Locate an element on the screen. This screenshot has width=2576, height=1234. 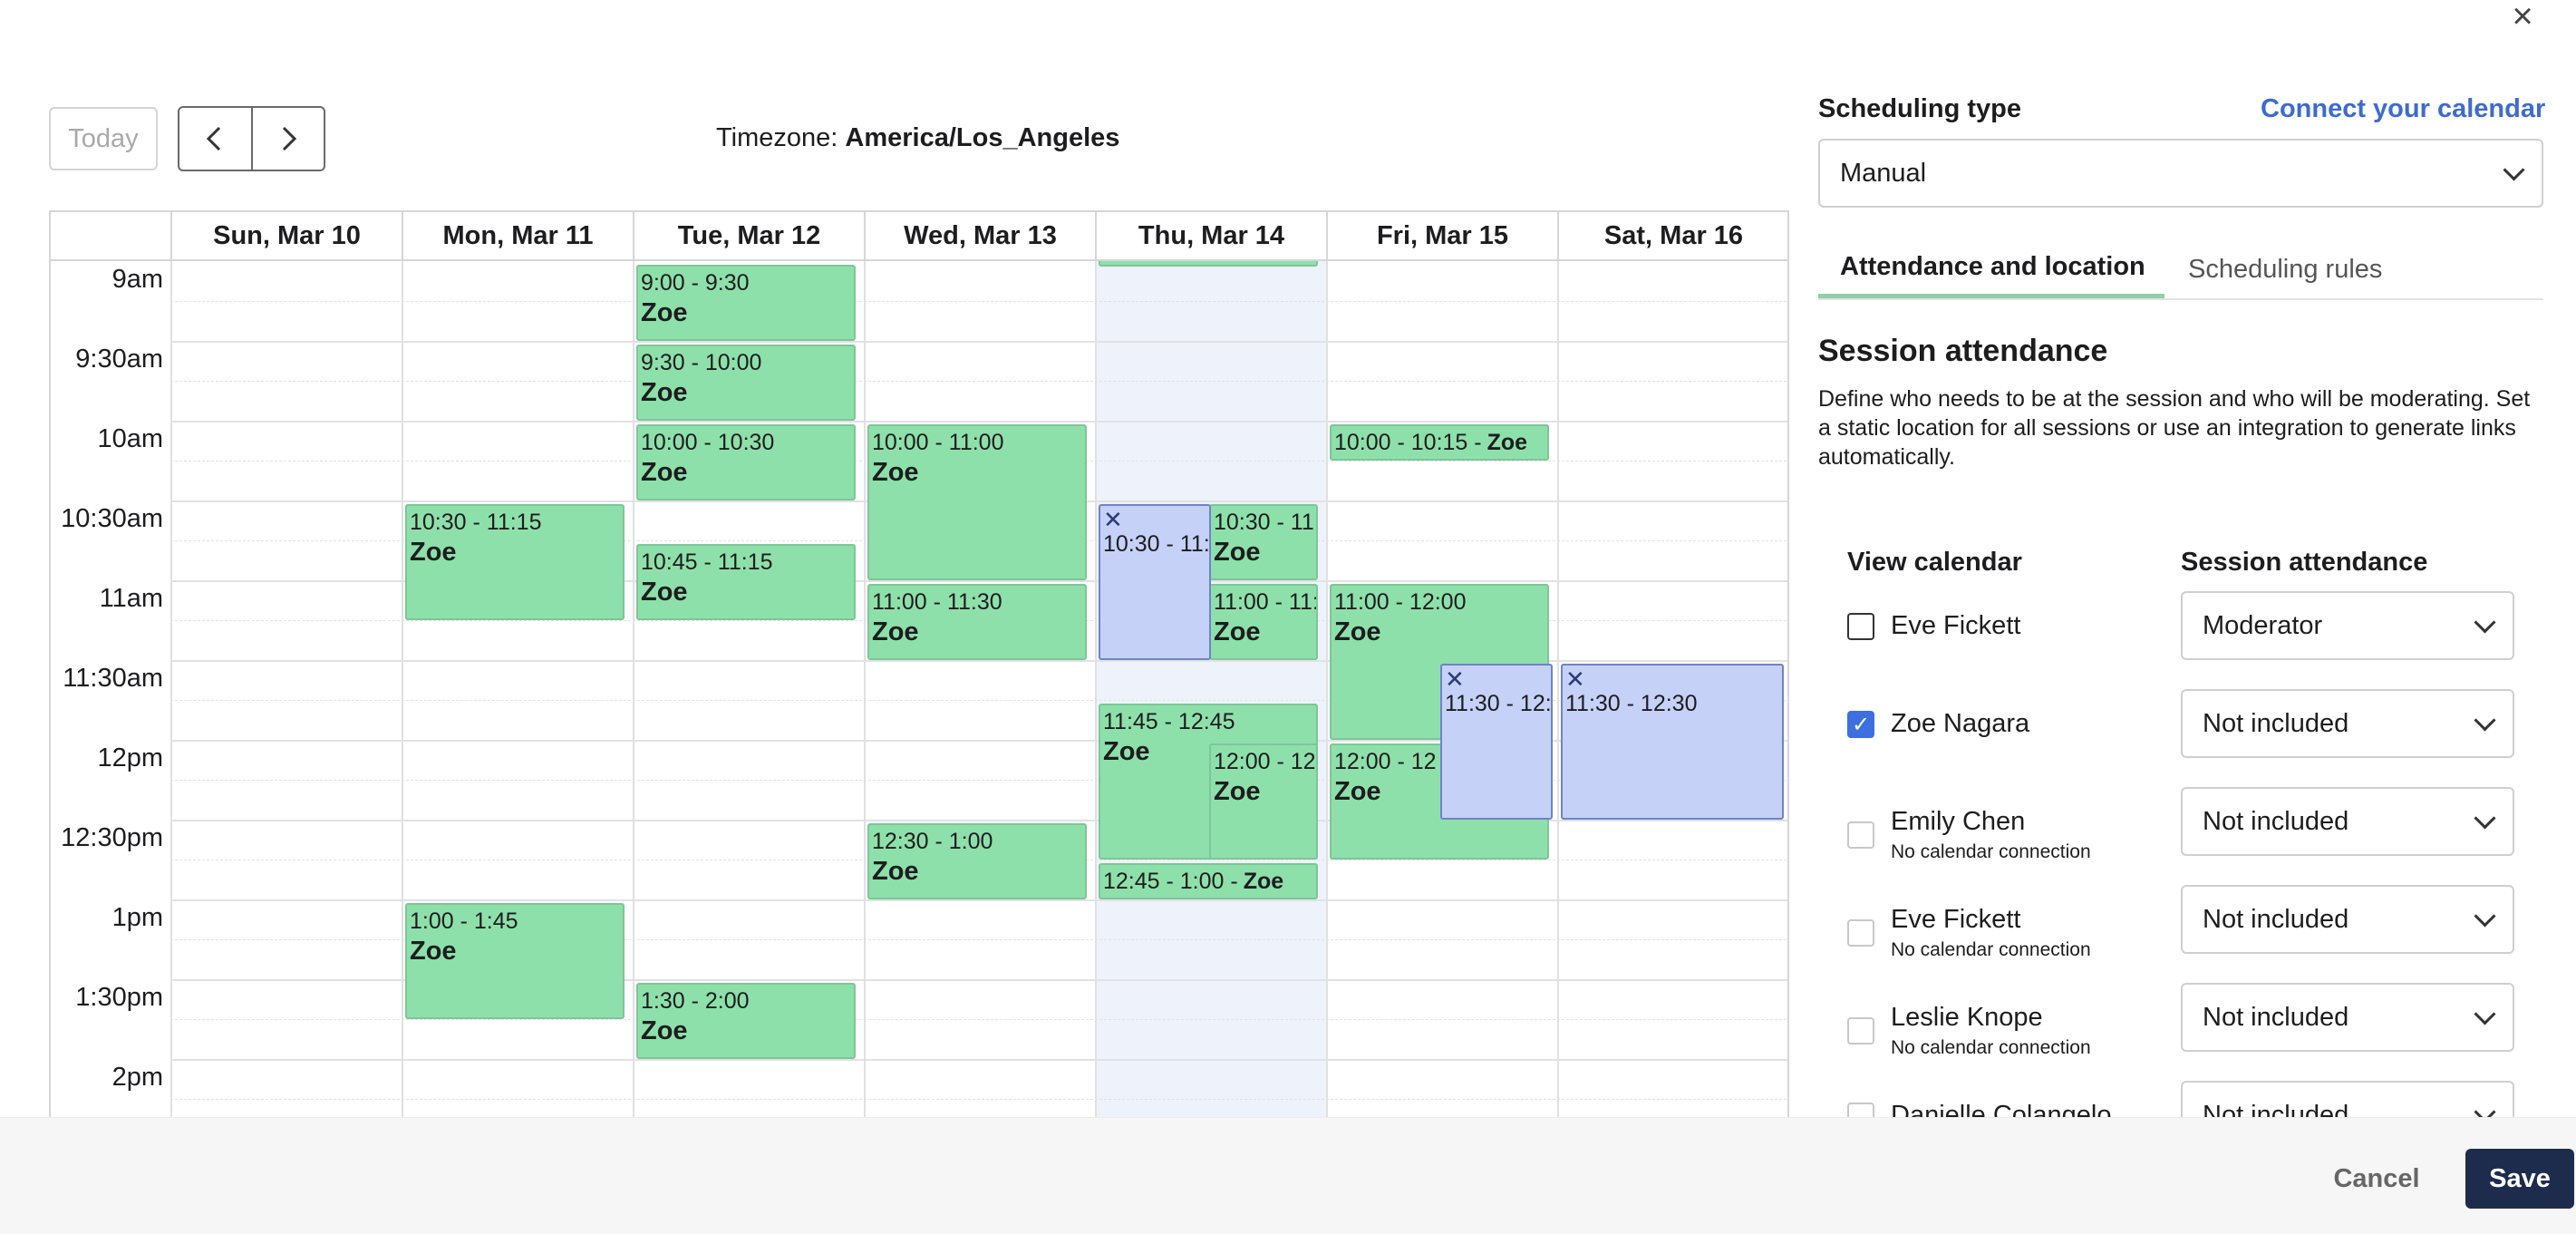
timezone-label: Timezone: is located at coordinates (777, 137).